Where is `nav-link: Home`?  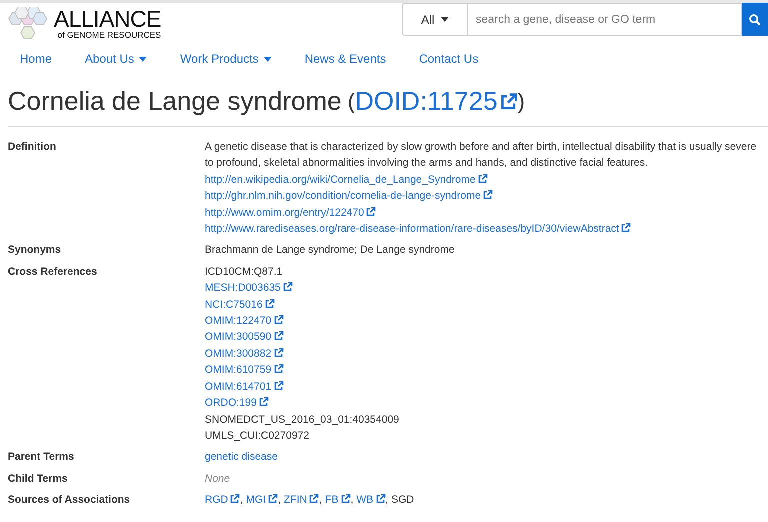 nav-link: Home is located at coordinates (36, 59).